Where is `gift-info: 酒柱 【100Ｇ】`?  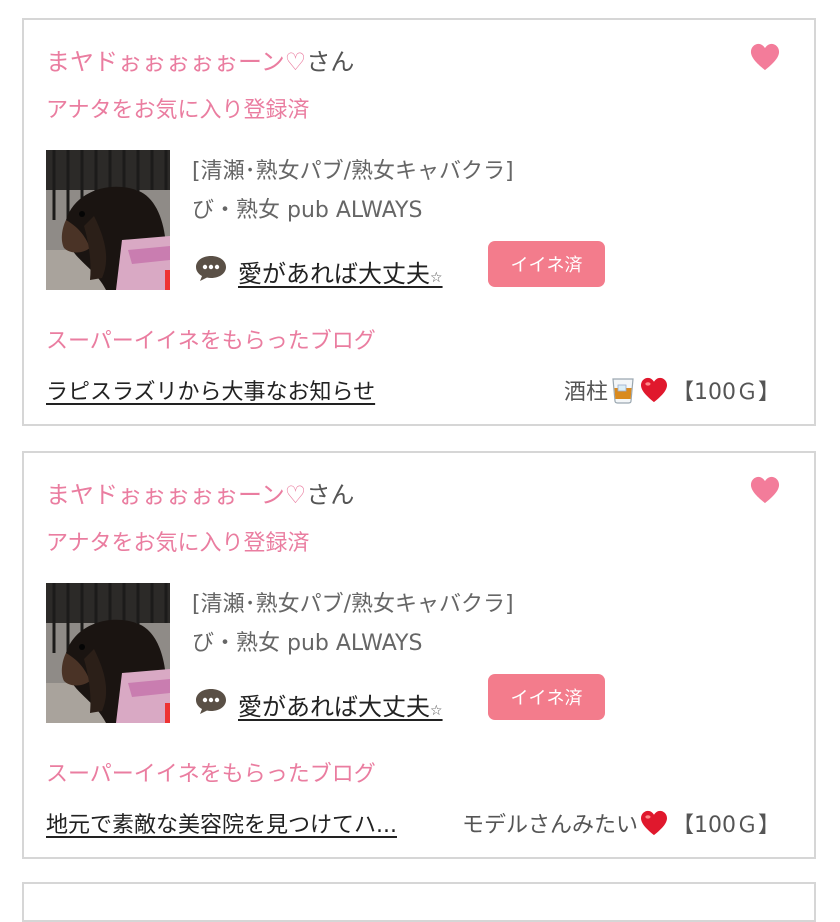
gift-info: 酒柱 【100Ｇ】 is located at coordinates (672, 390).